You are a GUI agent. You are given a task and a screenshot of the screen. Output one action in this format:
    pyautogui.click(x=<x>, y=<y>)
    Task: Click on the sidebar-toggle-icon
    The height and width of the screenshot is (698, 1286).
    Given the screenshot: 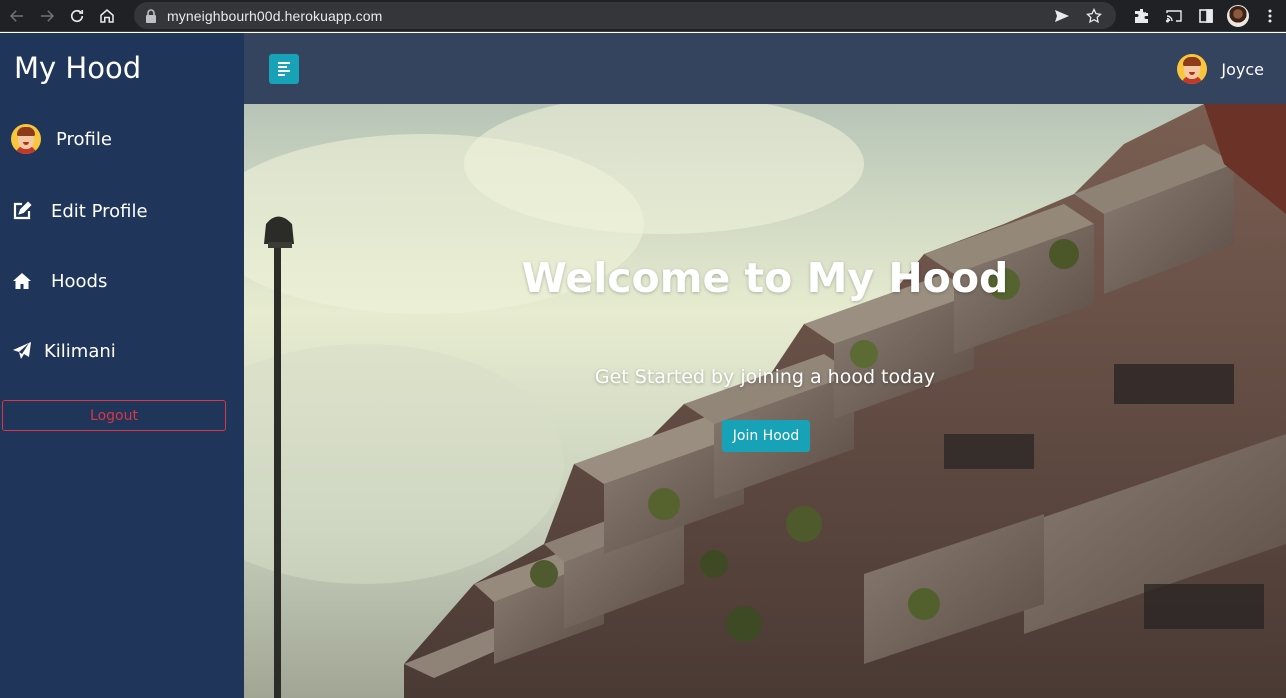 What is the action you would take?
    pyautogui.click(x=284, y=69)
    